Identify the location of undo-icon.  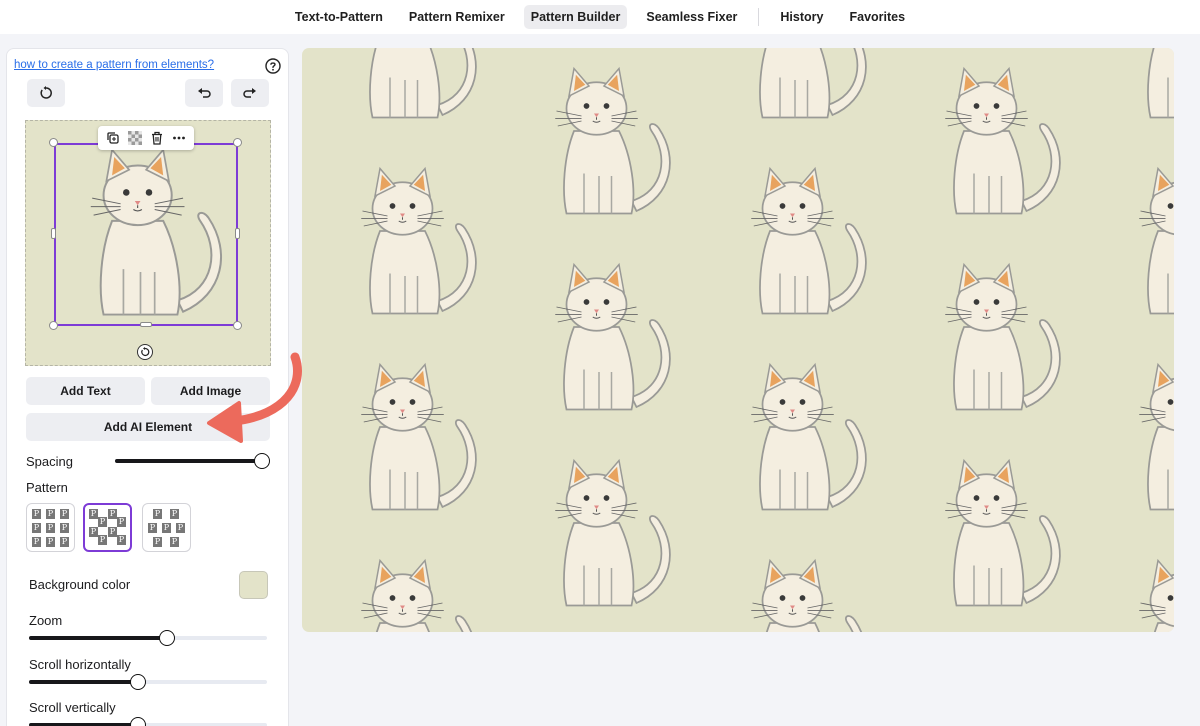
(204, 93).